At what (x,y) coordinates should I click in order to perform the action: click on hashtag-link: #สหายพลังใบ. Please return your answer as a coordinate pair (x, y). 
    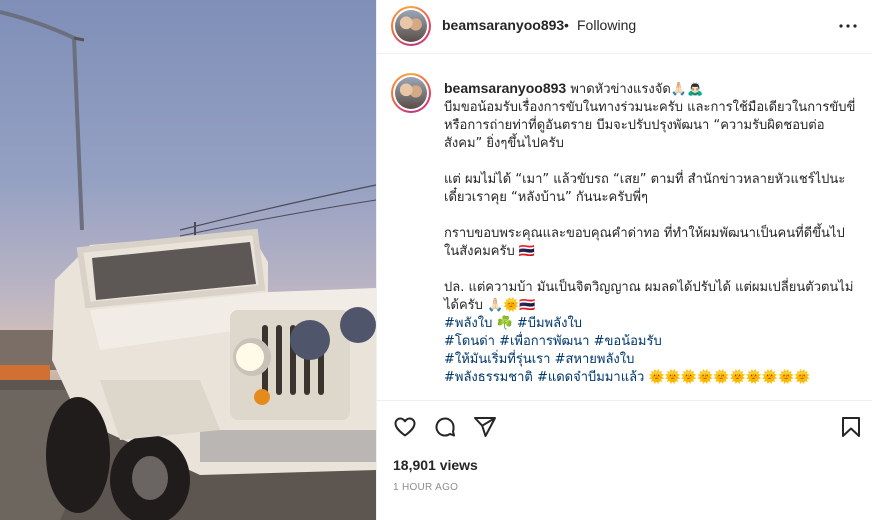
    Looking at the image, I should click on (595, 359).